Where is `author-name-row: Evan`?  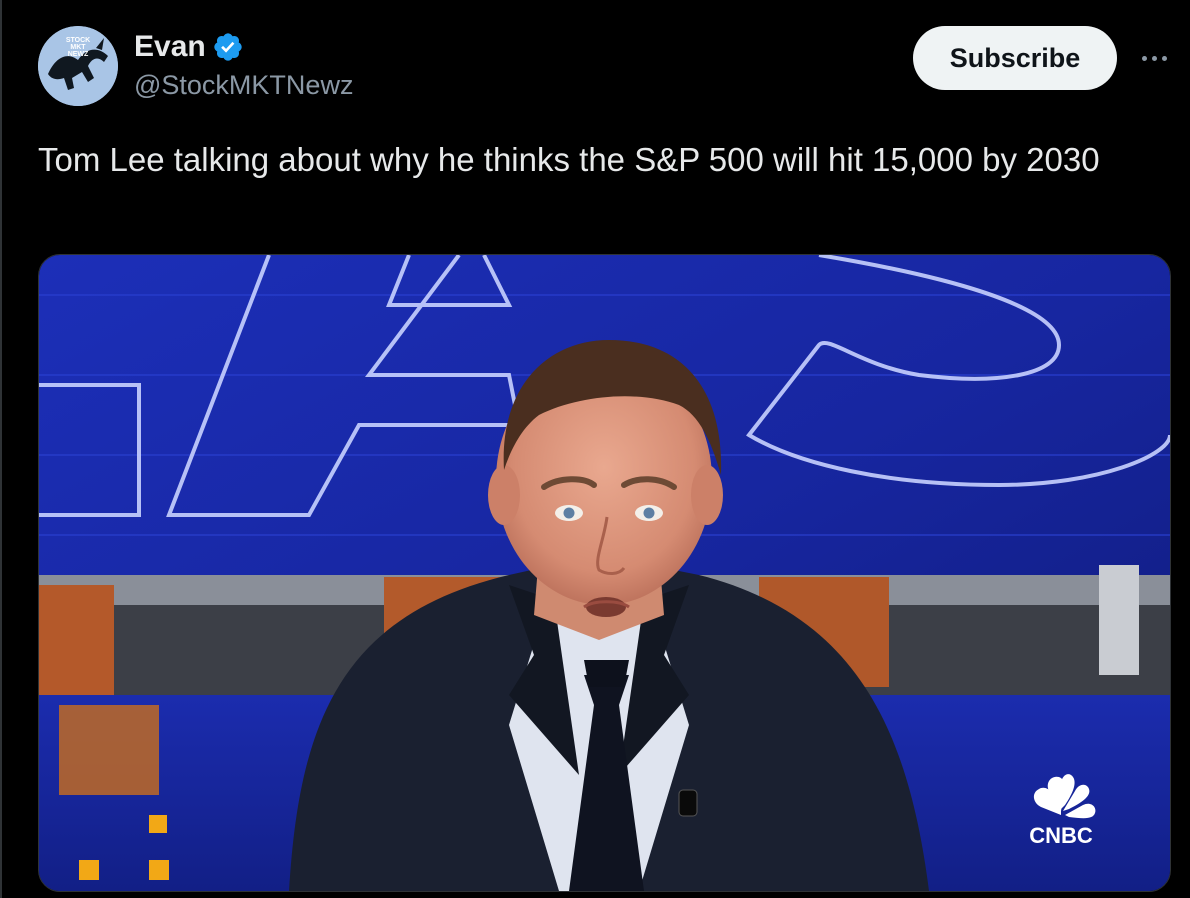
author-name-row: Evan is located at coordinates (243, 47).